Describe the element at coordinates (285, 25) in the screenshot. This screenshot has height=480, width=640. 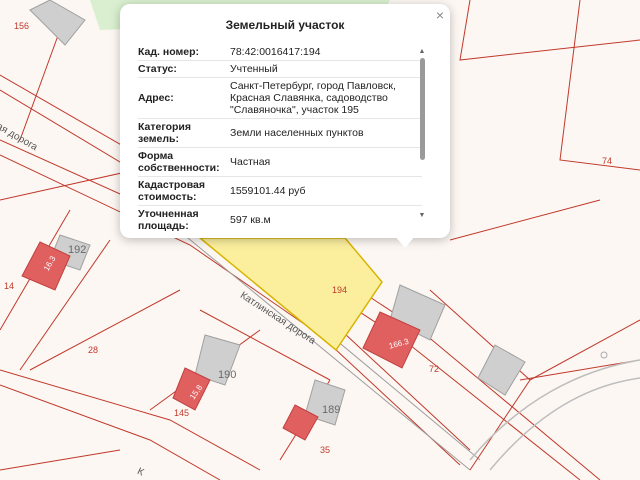
I see `popup-title: Земельный участок` at that location.